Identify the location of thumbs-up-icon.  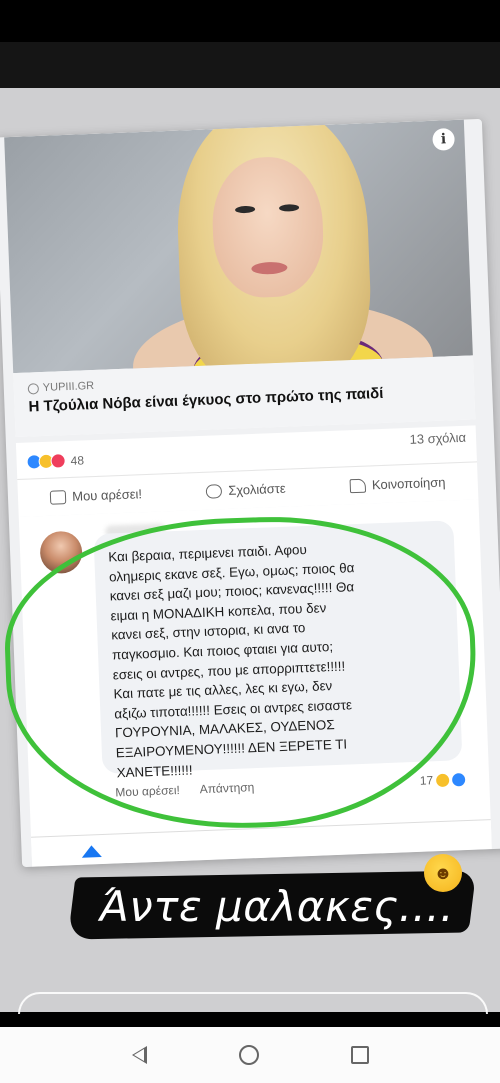
(58, 497).